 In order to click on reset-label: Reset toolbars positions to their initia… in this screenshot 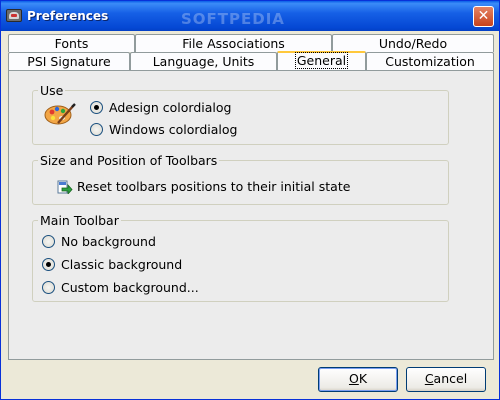, I will do `click(214, 186)`.